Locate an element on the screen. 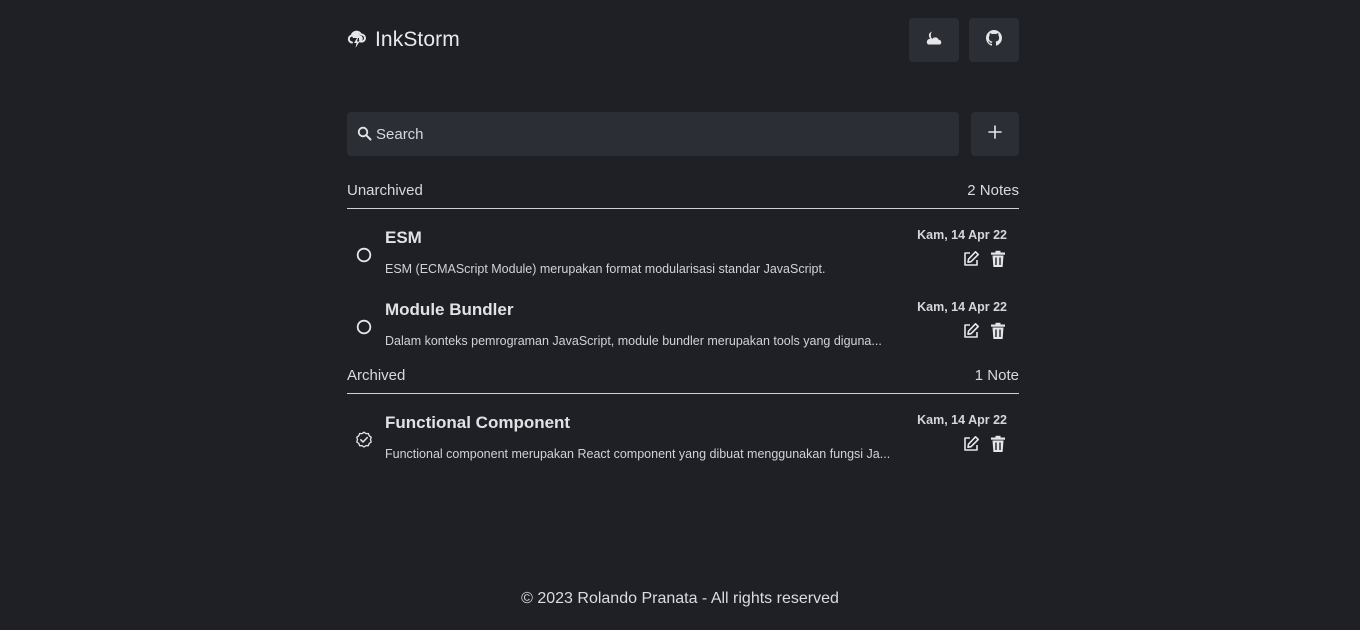  add-note-button is located at coordinates (995, 134).